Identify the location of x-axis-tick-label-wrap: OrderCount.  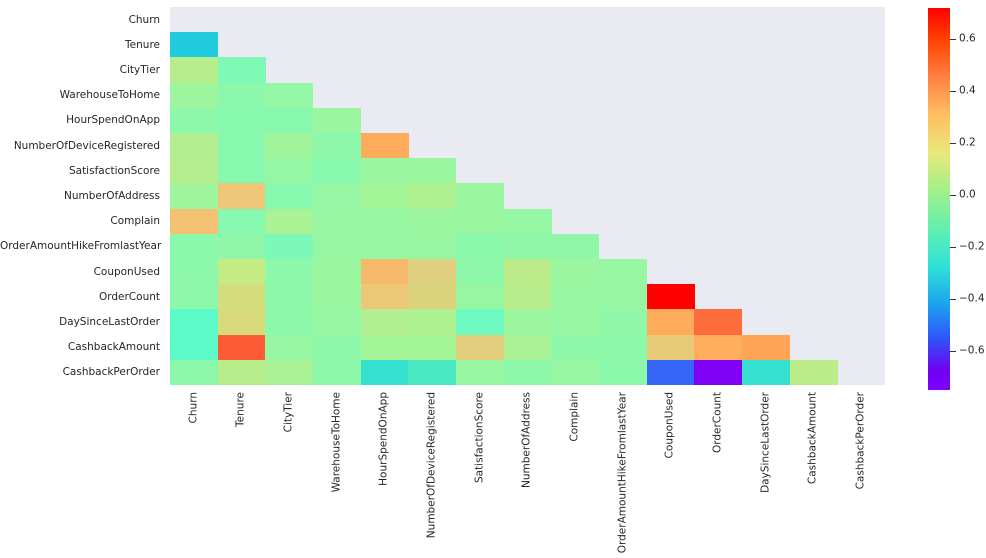
(718, 468).